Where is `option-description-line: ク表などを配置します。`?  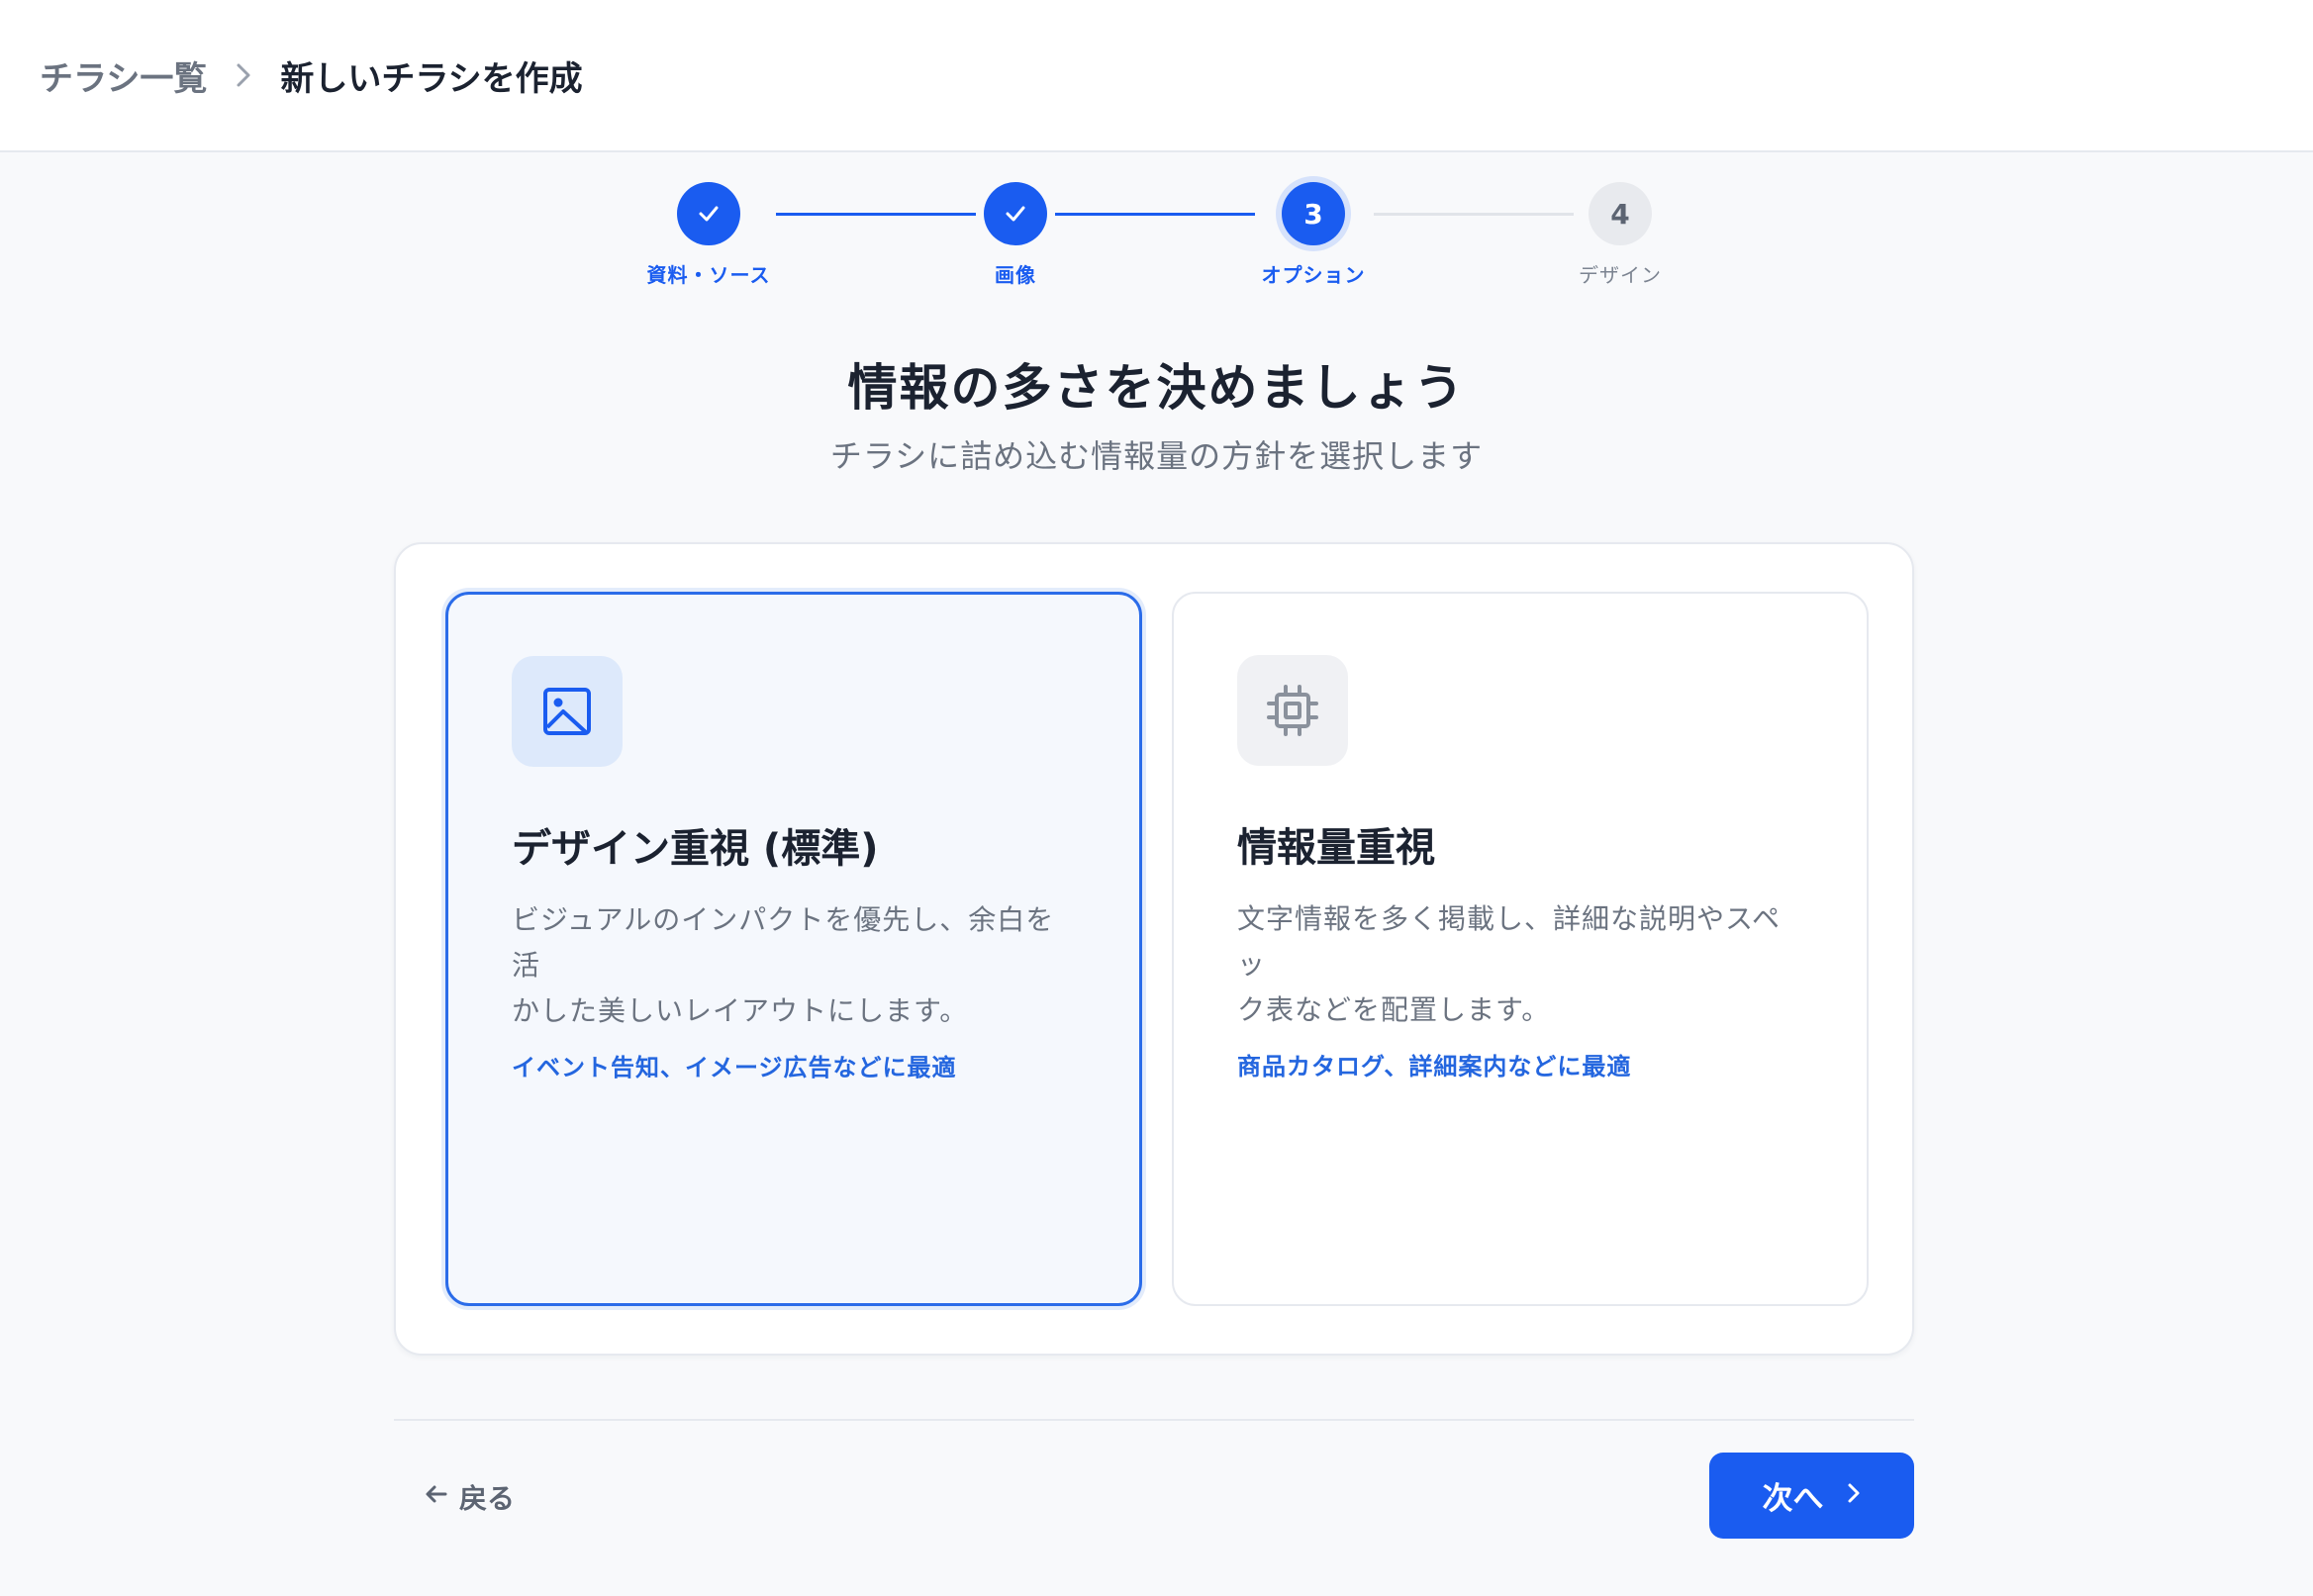
option-description-line: ク表などを配置します。 is located at coordinates (1394, 1009).